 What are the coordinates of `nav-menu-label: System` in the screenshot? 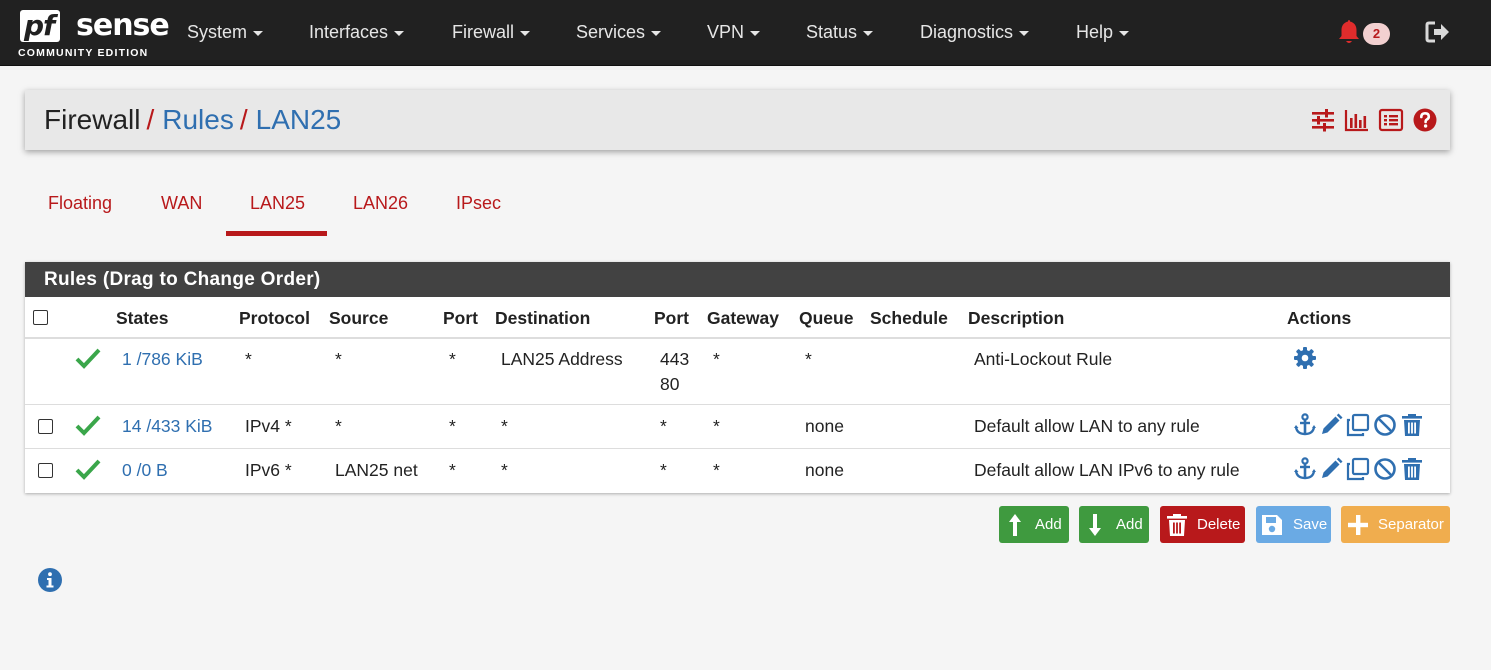 It's located at (217, 32).